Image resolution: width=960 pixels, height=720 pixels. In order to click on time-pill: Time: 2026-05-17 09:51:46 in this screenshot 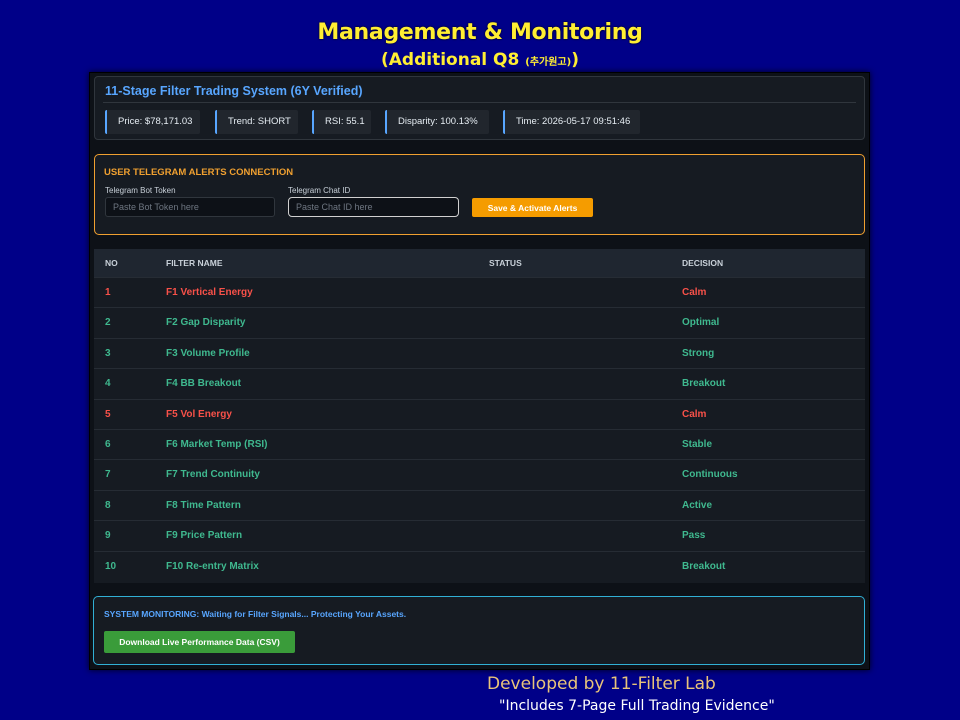, I will do `click(571, 122)`.